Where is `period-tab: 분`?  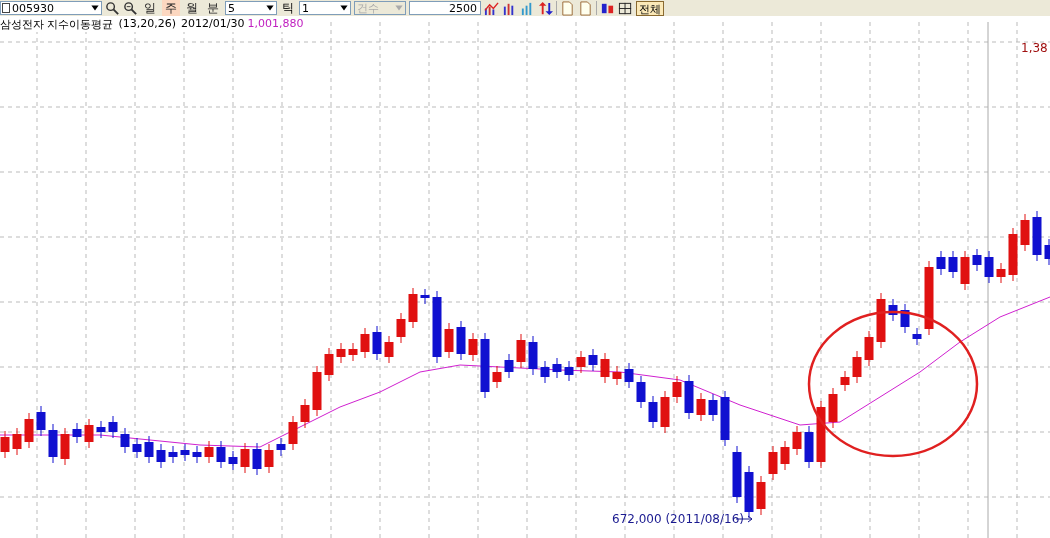 period-tab: 분 is located at coordinates (213, 8).